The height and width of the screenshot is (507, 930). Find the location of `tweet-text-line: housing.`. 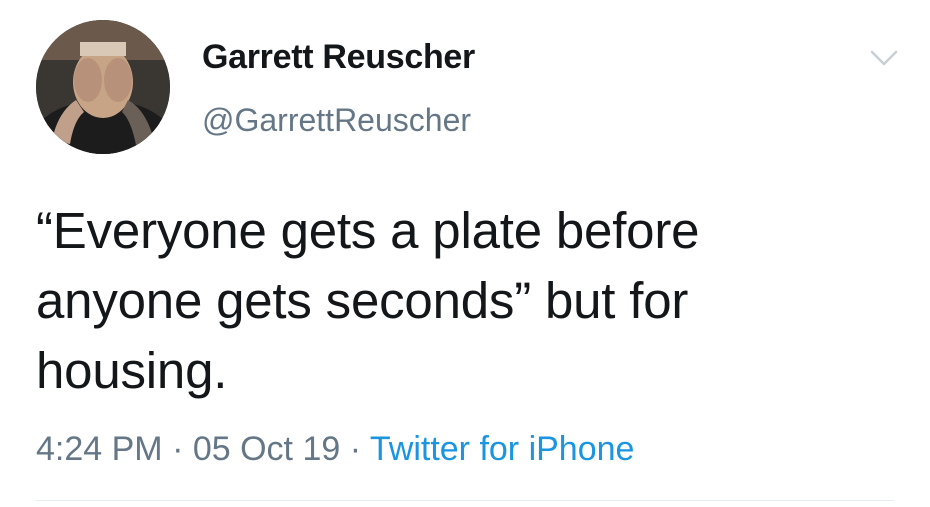

tweet-text-line: housing. is located at coordinates (132, 370).